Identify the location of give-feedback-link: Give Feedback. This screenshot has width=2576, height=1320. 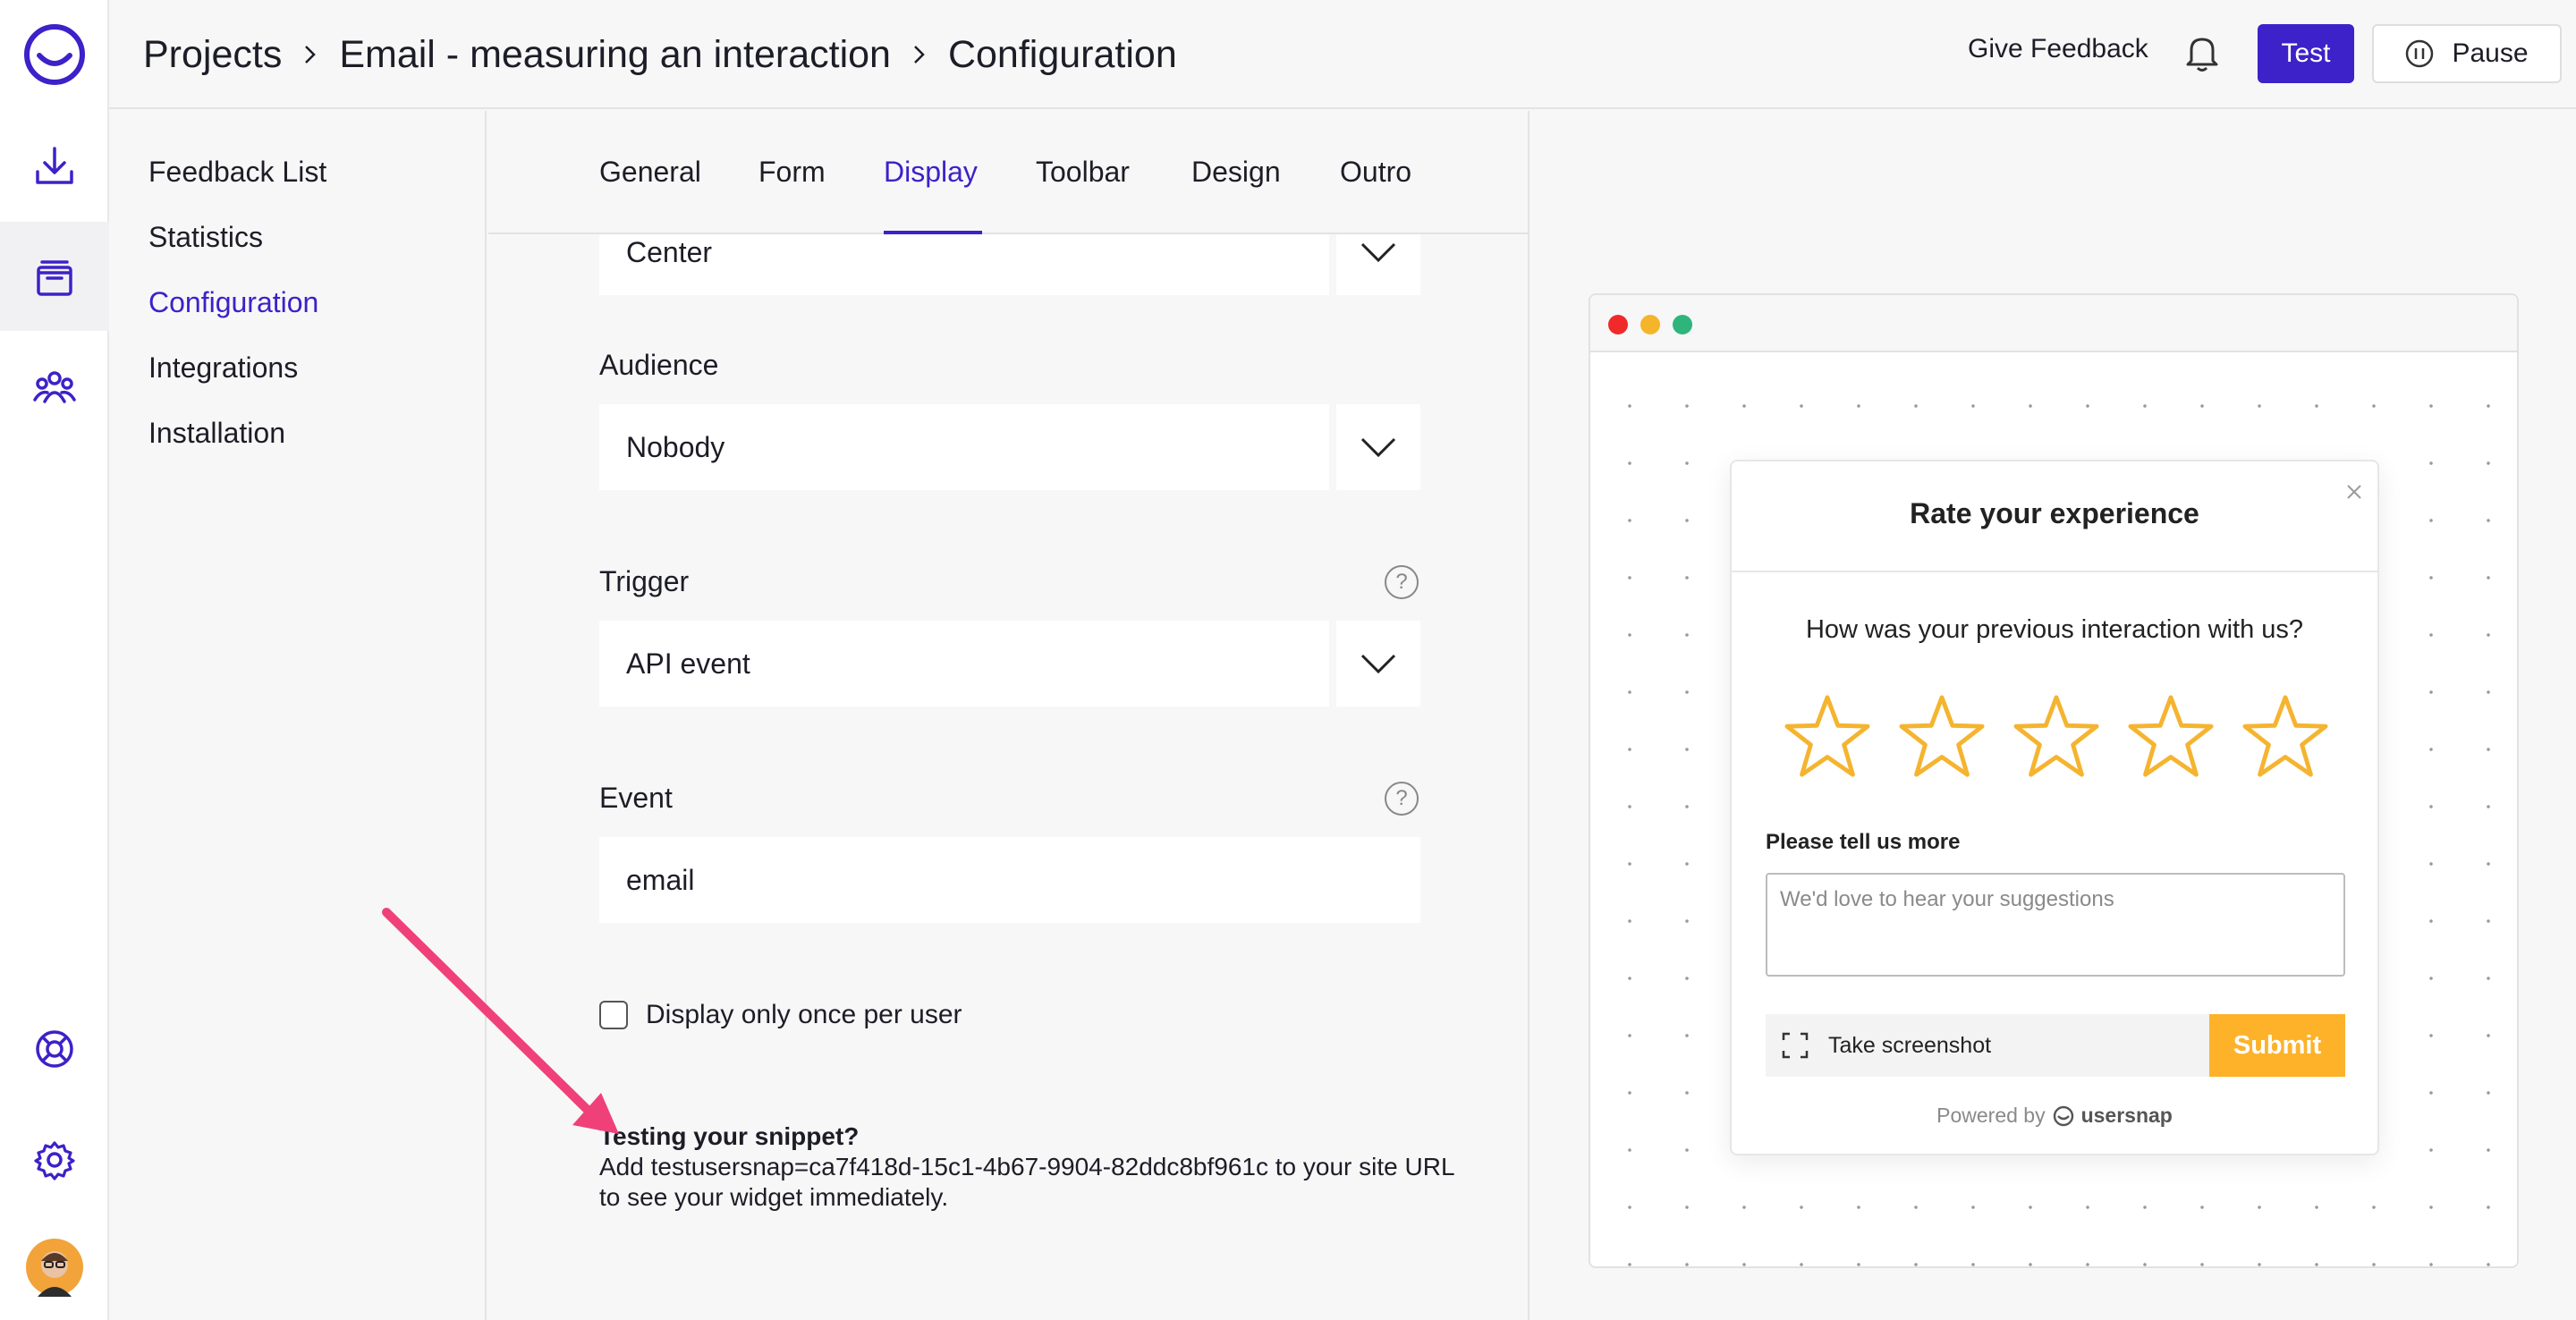
(2058, 49).